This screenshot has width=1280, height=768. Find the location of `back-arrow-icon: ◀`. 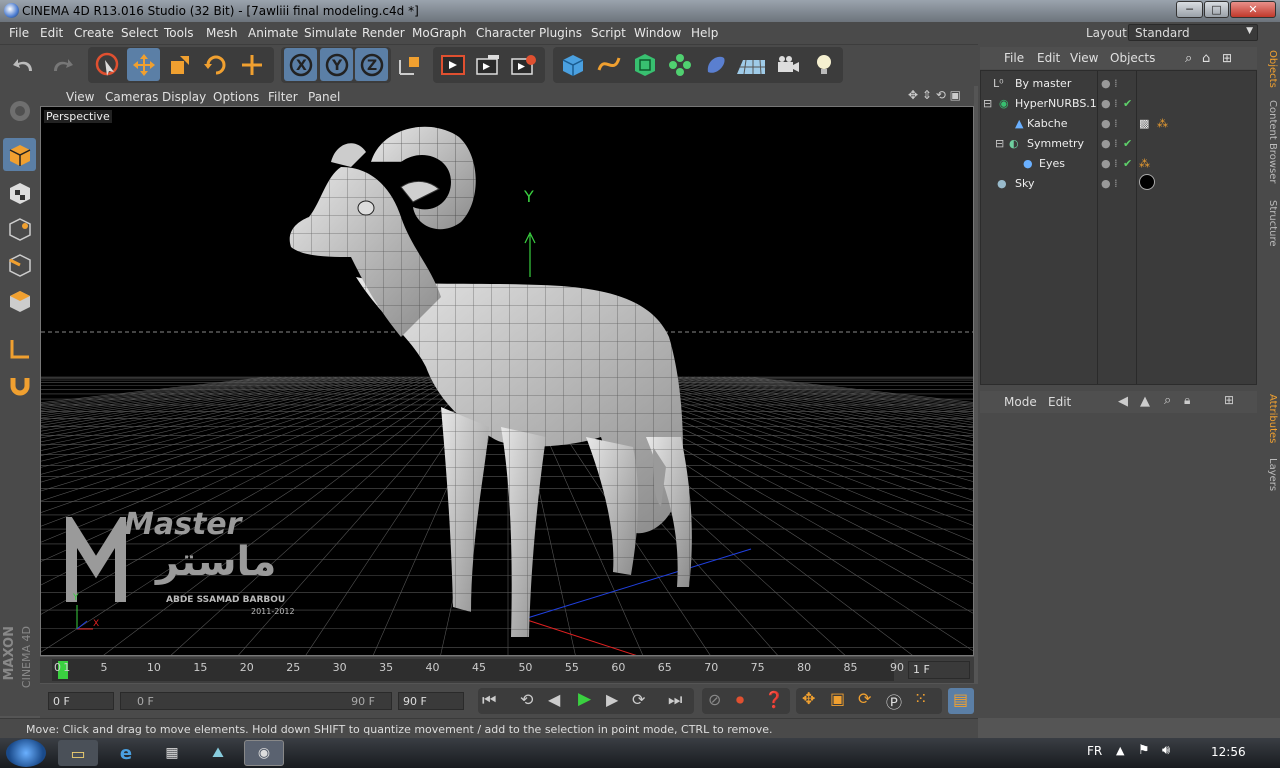

back-arrow-icon: ◀ is located at coordinates (1123, 401).